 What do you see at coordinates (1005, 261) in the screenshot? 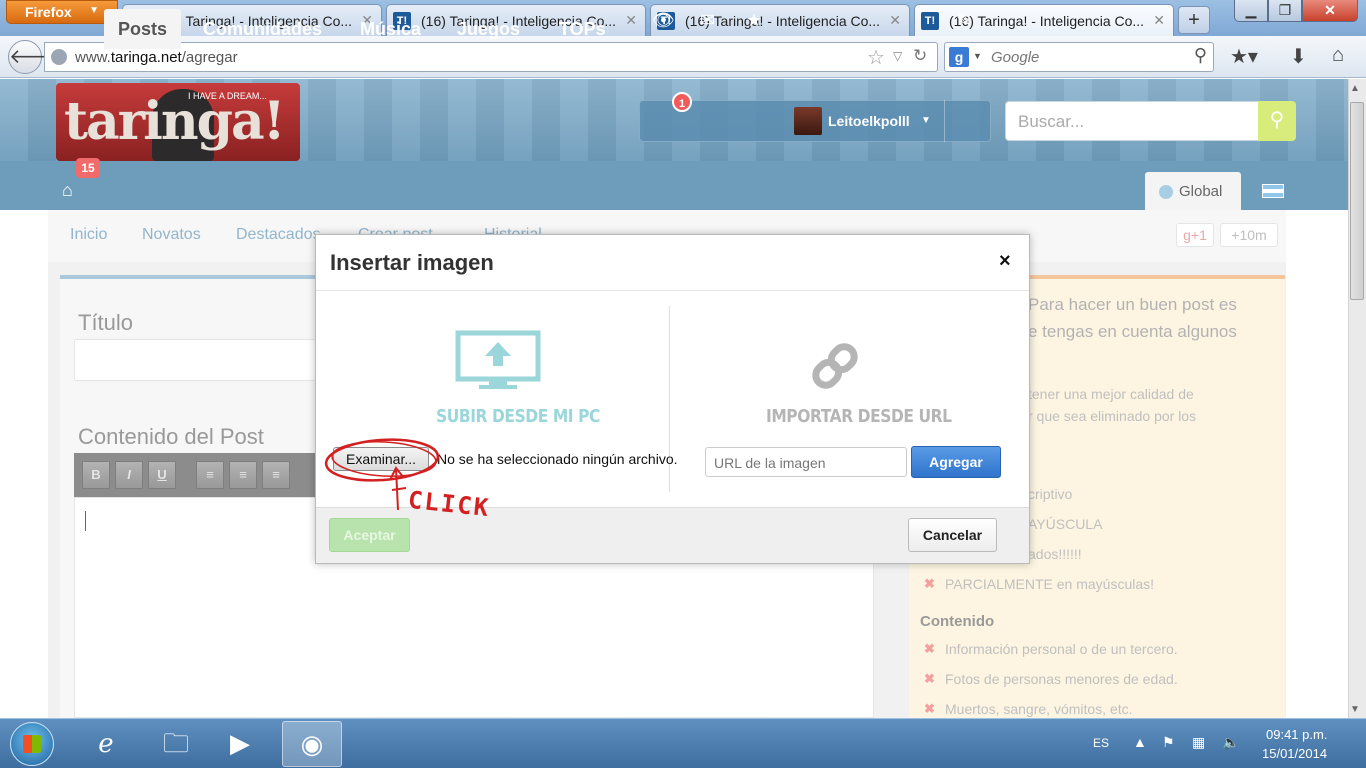
I see `close-icon: ×` at bounding box center [1005, 261].